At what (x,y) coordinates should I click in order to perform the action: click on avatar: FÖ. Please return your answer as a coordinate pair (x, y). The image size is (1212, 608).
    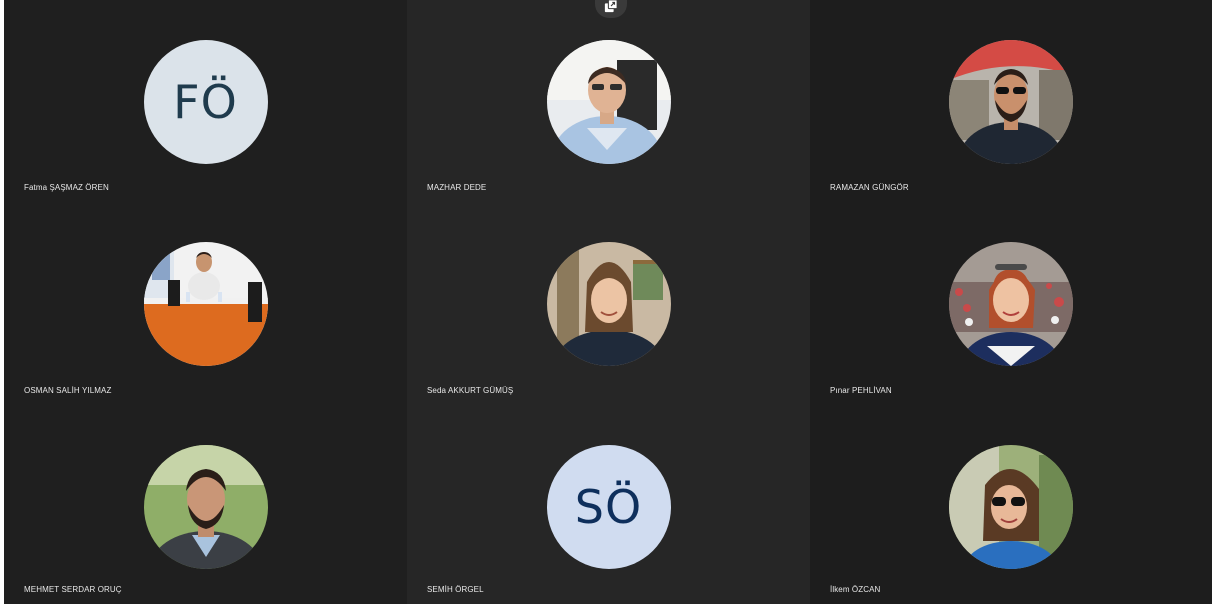
    Looking at the image, I should click on (205, 102).